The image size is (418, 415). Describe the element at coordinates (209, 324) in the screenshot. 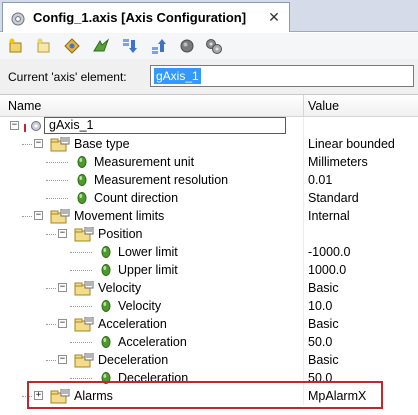

I see `tree-row-acceleration: − Acceleration Basic` at that location.